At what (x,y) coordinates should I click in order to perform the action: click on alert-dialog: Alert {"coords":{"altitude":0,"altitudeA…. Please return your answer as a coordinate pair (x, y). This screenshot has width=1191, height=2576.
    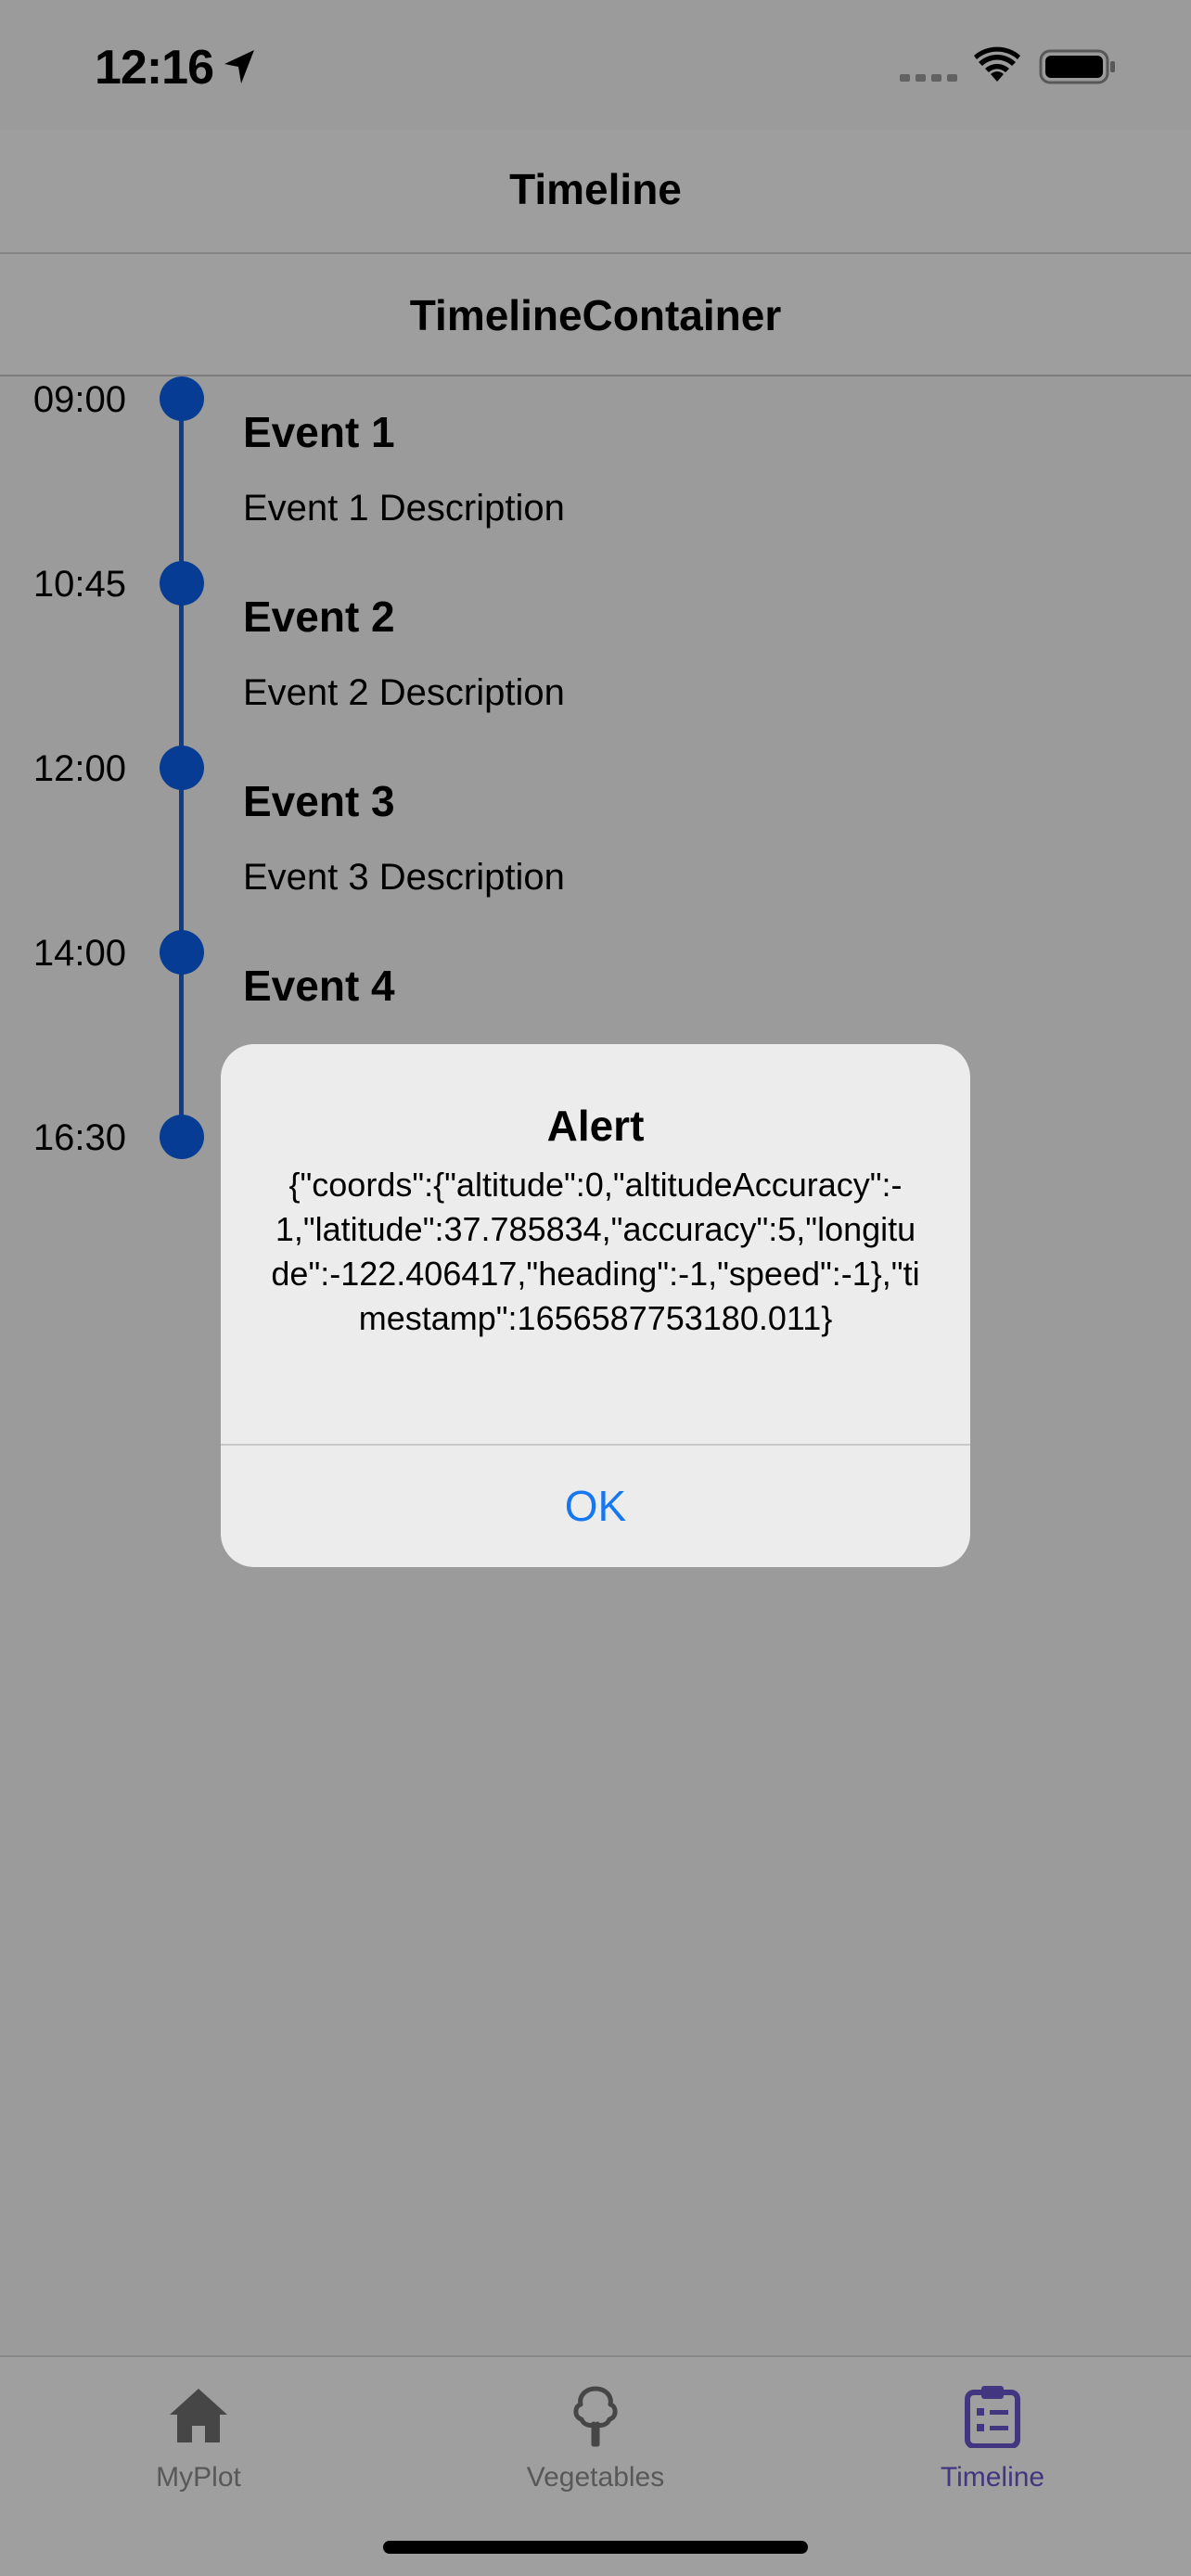
    Looking at the image, I should click on (595, 1305).